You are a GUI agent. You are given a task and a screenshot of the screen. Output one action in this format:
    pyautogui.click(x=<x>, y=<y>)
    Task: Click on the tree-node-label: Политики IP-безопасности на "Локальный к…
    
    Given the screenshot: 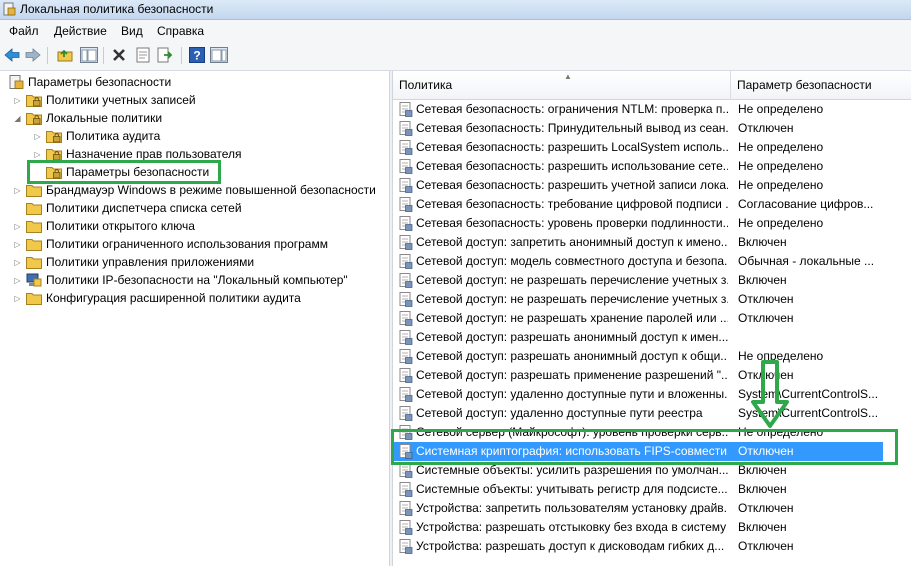 What is the action you would take?
    pyautogui.click(x=197, y=280)
    